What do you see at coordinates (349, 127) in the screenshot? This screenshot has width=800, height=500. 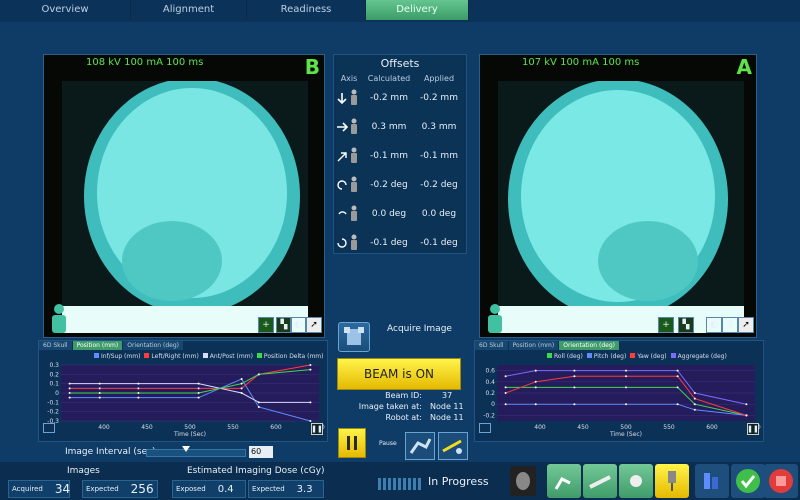 I see `arrow-right-icon` at bounding box center [349, 127].